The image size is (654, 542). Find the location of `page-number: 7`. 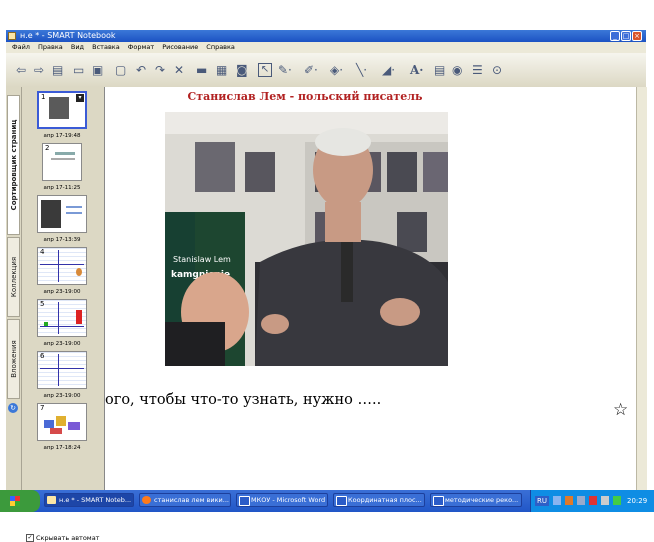

page-number: 7 is located at coordinates (42, 408).